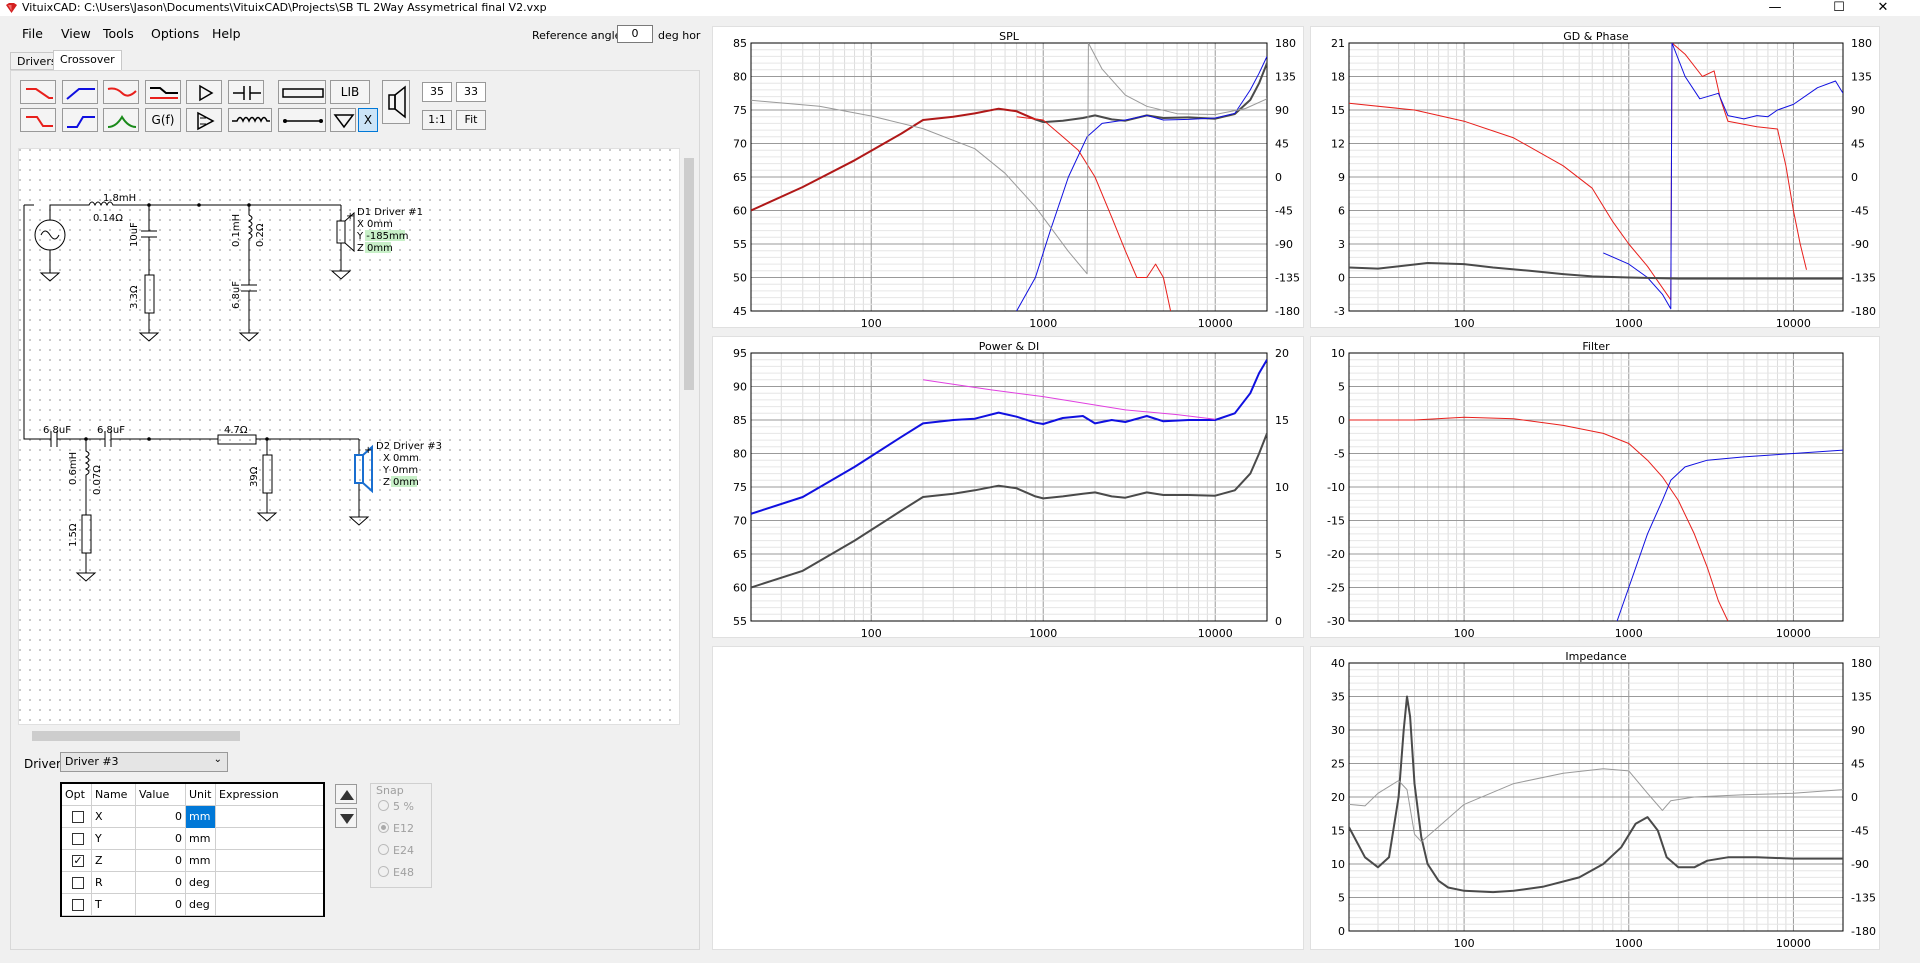 Image resolution: width=1920 pixels, height=963 pixels. I want to click on name-cell: X, so click(114, 817).